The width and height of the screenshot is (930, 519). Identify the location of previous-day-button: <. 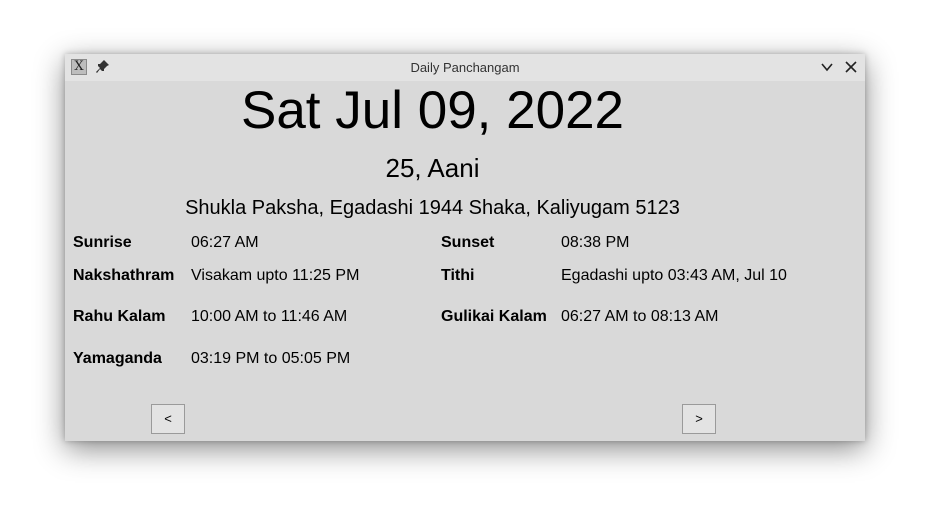
(168, 419).